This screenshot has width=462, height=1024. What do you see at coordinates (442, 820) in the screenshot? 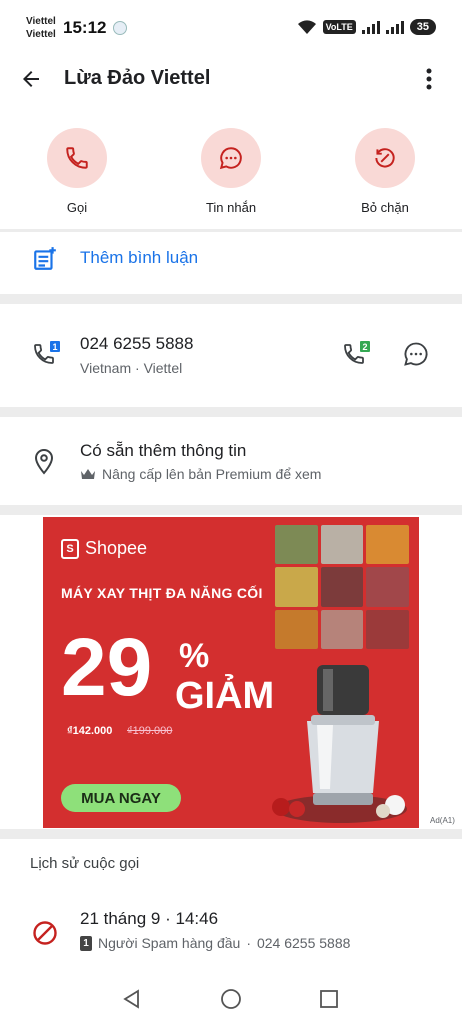
I see `ad-choice-label: Ad(A1)` at bounding box center [442, 820].